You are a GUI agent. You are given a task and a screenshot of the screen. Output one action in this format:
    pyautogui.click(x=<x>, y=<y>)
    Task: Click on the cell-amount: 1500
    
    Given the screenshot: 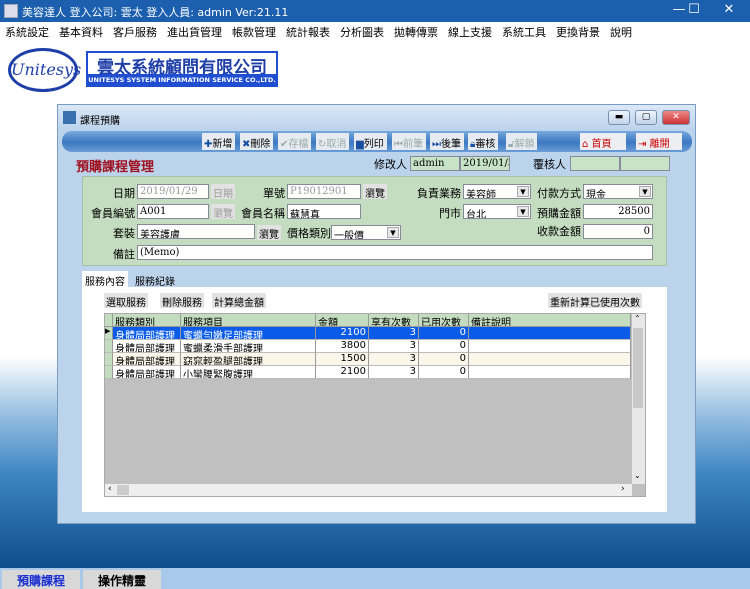 What is the action you would take?
    pyautogui.click(x=342, y=359)
    